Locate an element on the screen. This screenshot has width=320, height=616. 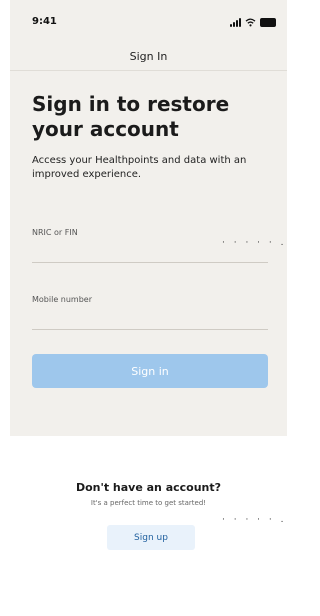
annotation-dots-bottom: · · · · · . is located at coordinates (254, 520).